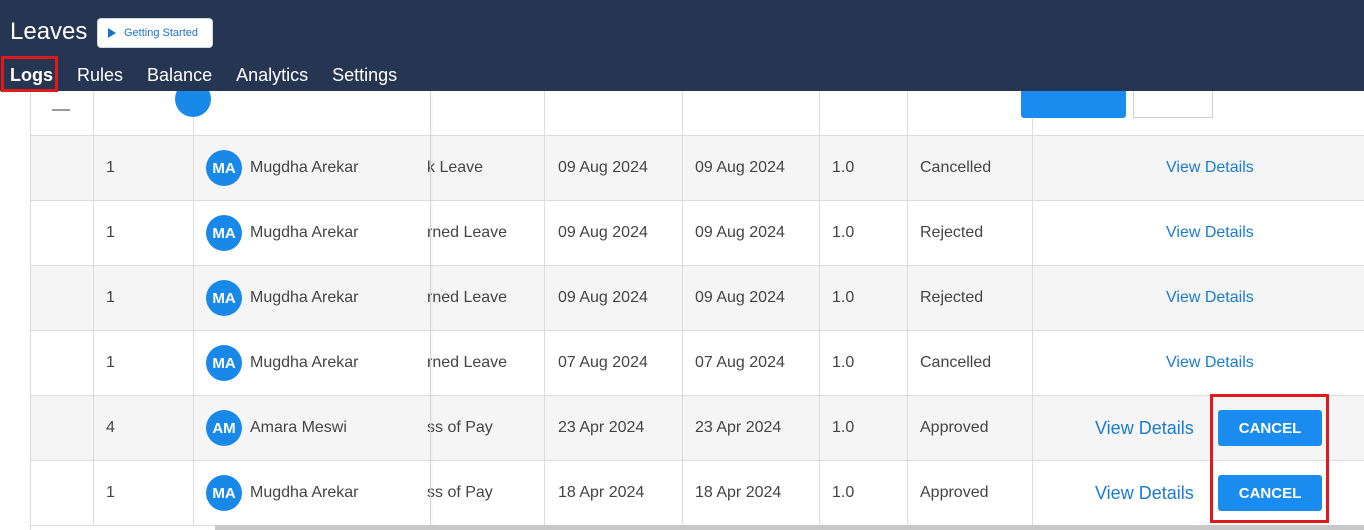 The width and height of the screenshot is (1364, 530). Describe the element at coordinates (601, 427) in the screenshot. I see `from-date: 23 Apr 2024` at that location.